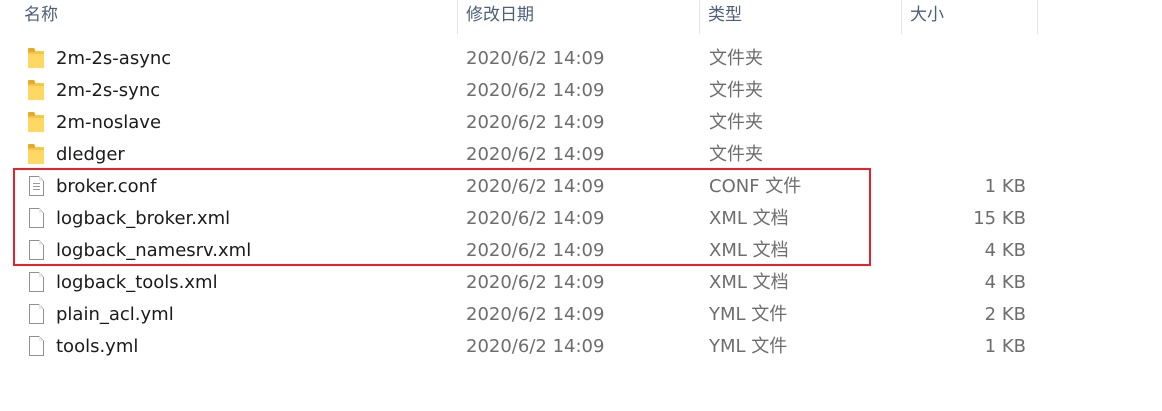 Image resolution: width=1162 pixels, height=411 pixels. I want to click on file-row: dledger 2020/6/2 14:09 文件夹, so click(536, 155).